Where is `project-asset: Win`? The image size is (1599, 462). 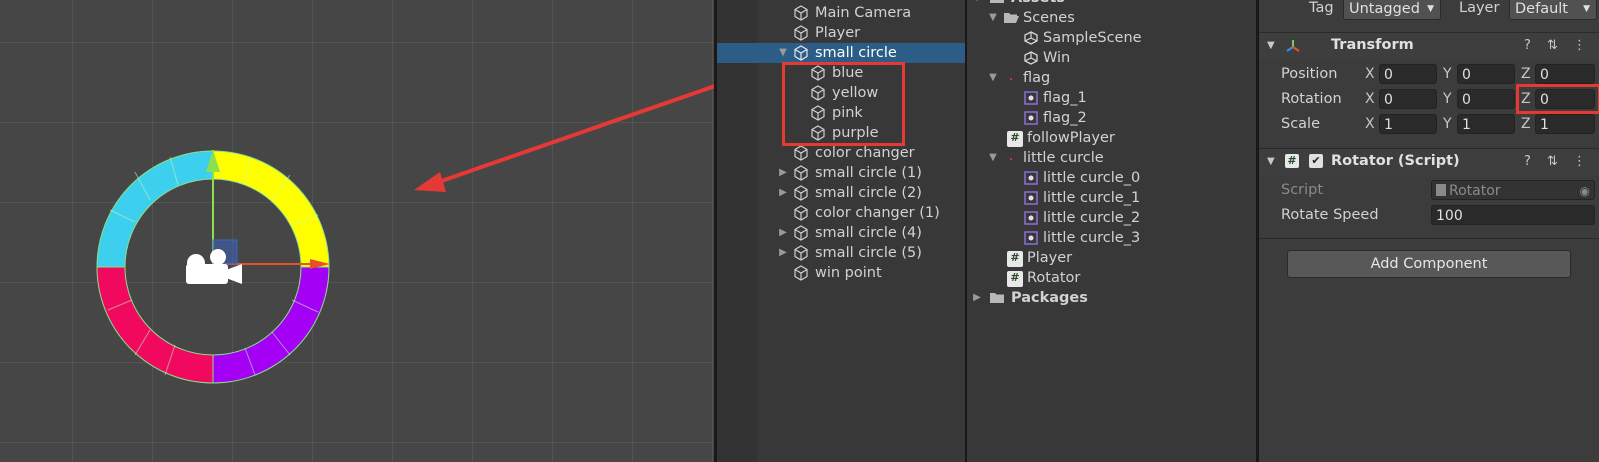
project-asset: Win is located at coordinates (1123, 58).